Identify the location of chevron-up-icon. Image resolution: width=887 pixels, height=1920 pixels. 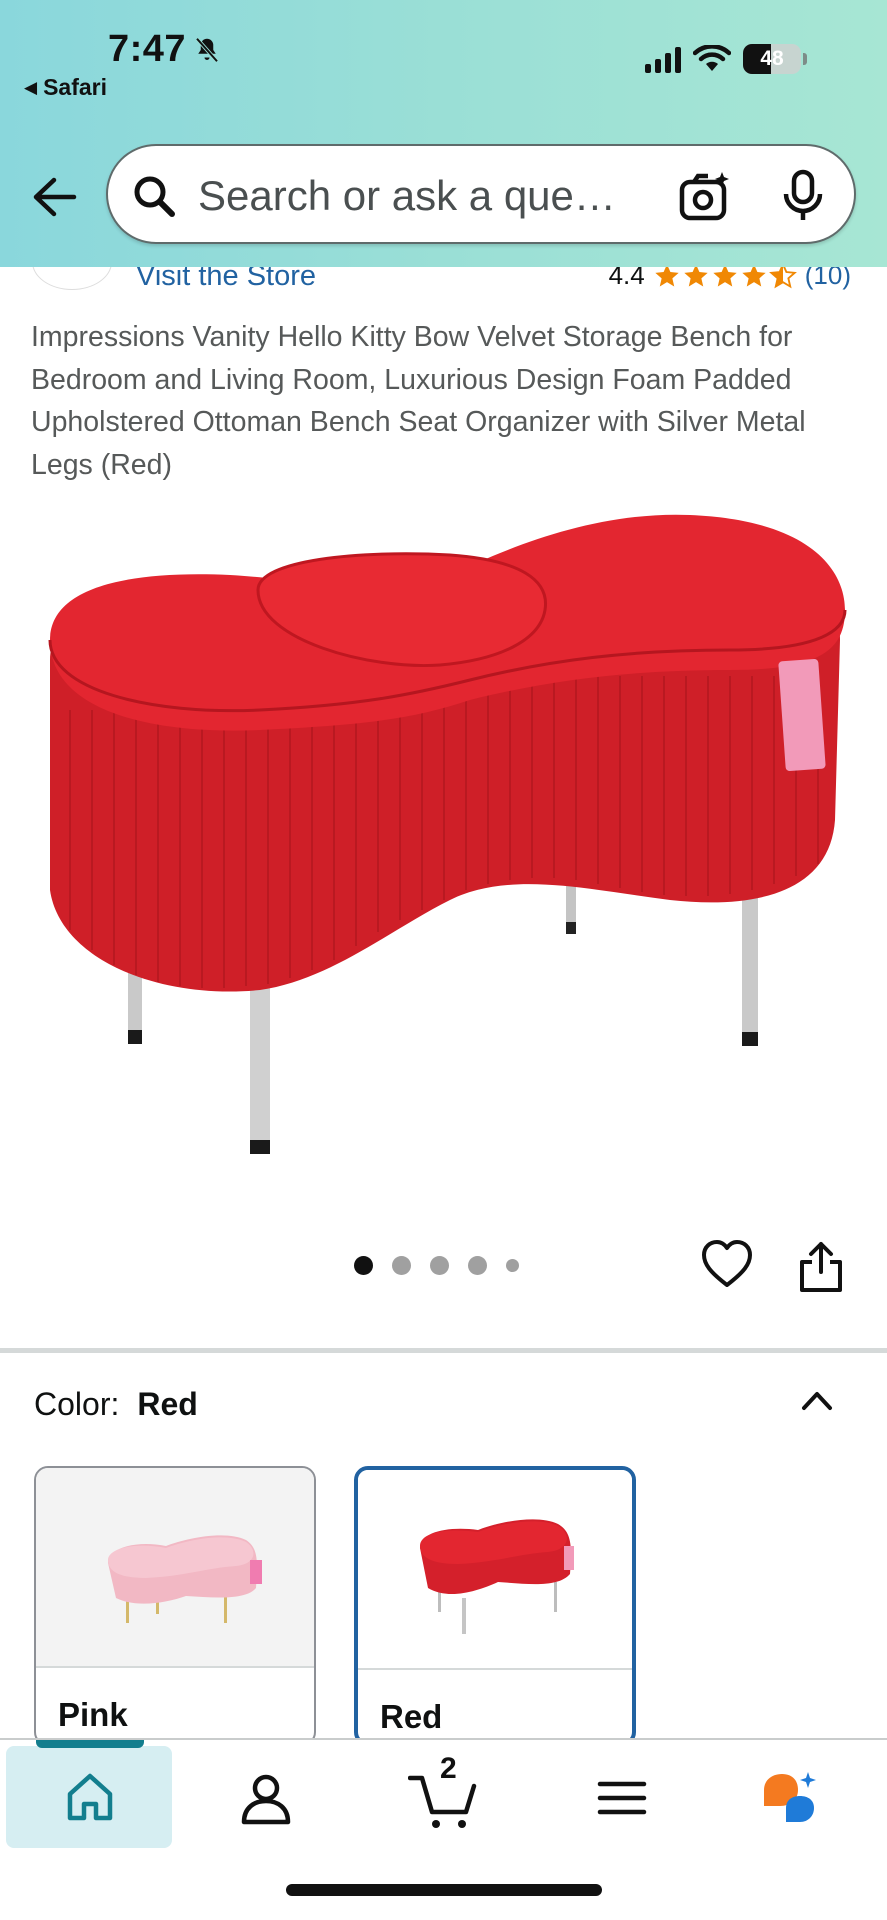
(817, 1401).